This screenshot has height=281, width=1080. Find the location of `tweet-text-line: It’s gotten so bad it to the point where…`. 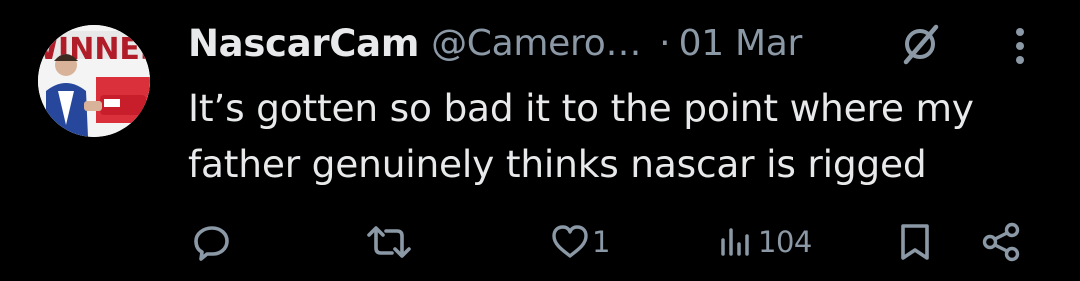

tweet-text-line: It’s gotten so bad it to the point where… is located at coordinates (581, 108).